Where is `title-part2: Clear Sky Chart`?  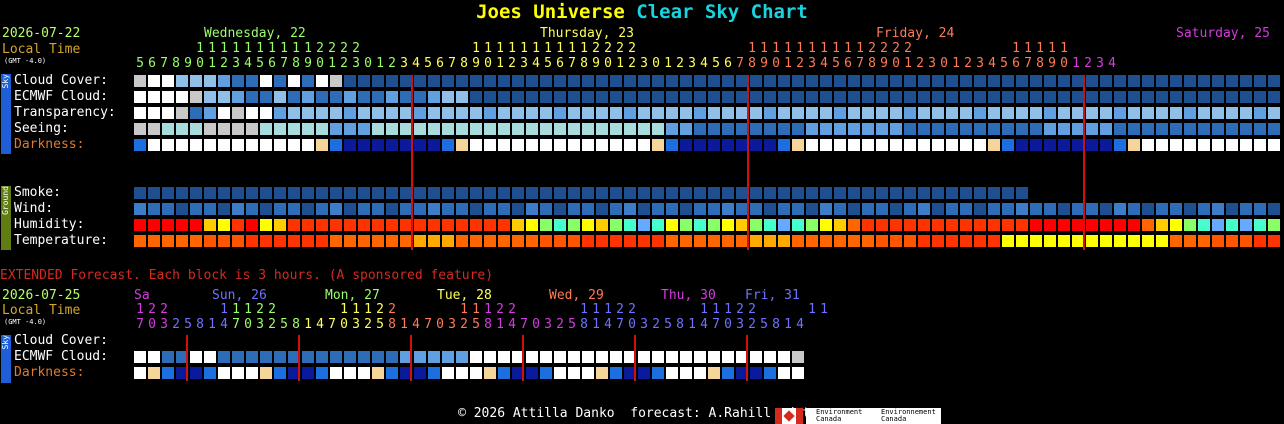 title-part2: Clear Sky Chart is located at coordinates (722, 12).